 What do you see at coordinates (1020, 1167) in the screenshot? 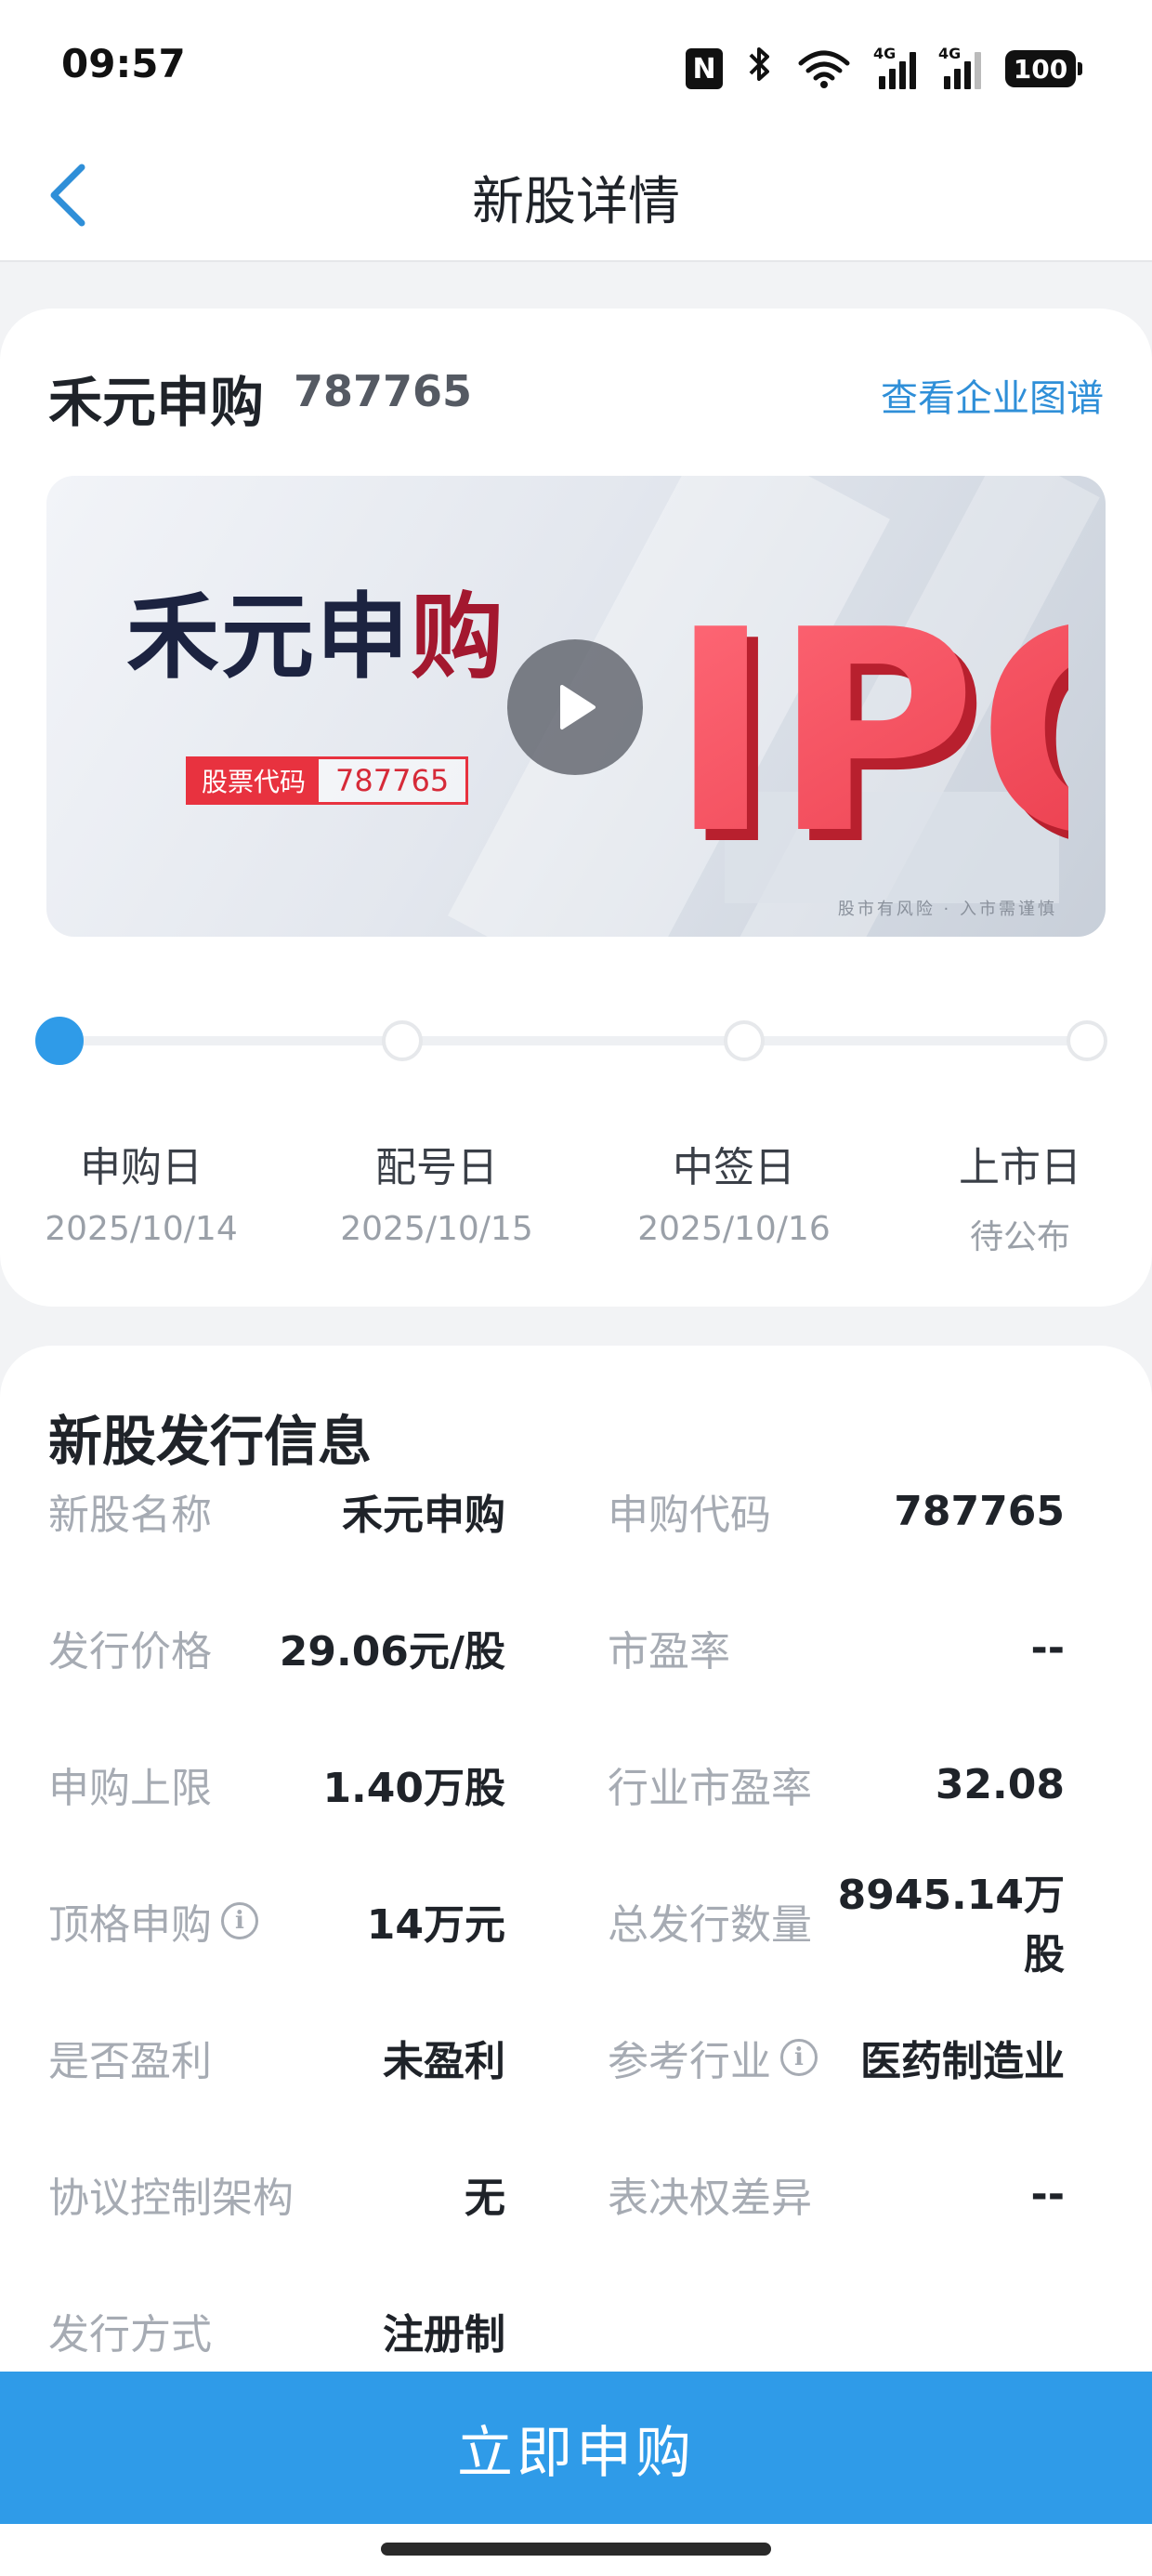
I see `timeline-step-name: 上市日` at bounding box center [1020, 1167].